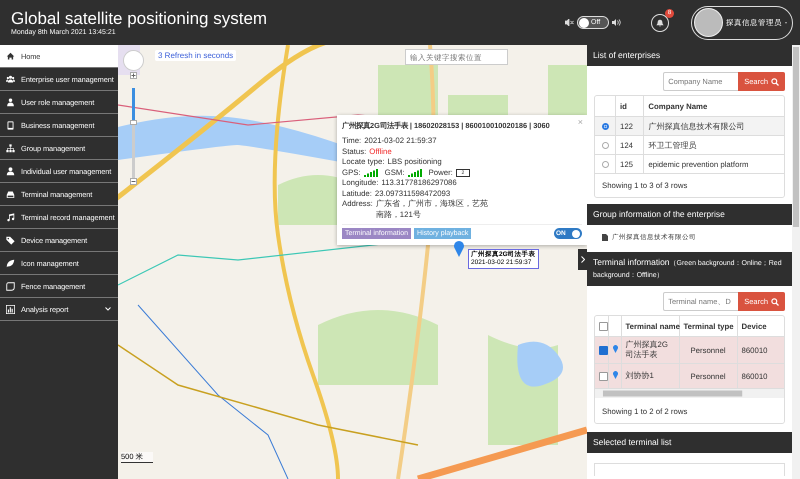 The height and width of the screenshot is (479, 800). What do you see at coordinates (689, 442) in the screenshot?
I see `section-title: Selected terminal list` at bounding box center [689, 442].